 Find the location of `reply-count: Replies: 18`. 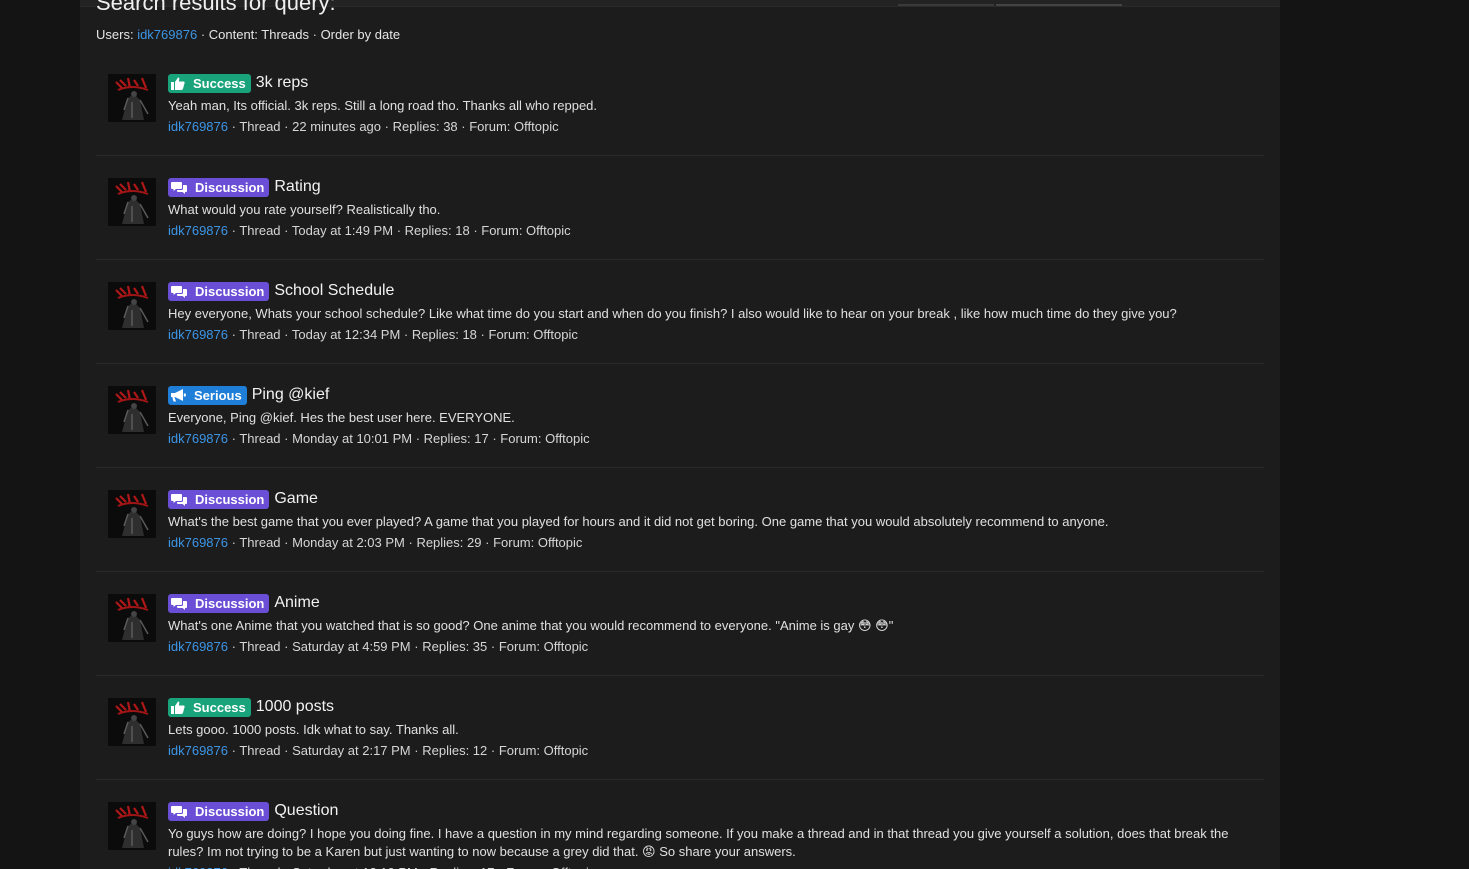

reply-count: Replies: 18 is located at coordinates (444, 334).